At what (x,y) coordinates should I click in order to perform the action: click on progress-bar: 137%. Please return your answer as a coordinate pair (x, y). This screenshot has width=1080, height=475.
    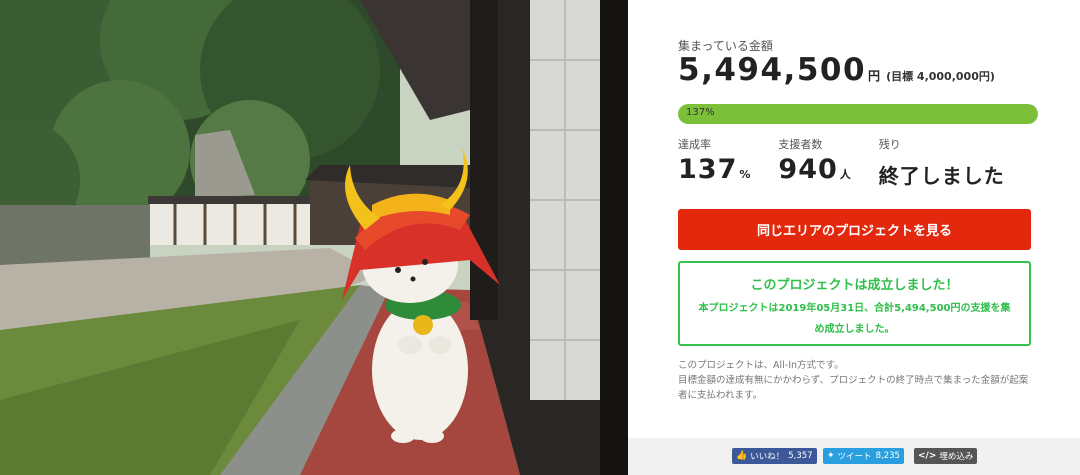
    Looking at the image, I should click on (858, 114).